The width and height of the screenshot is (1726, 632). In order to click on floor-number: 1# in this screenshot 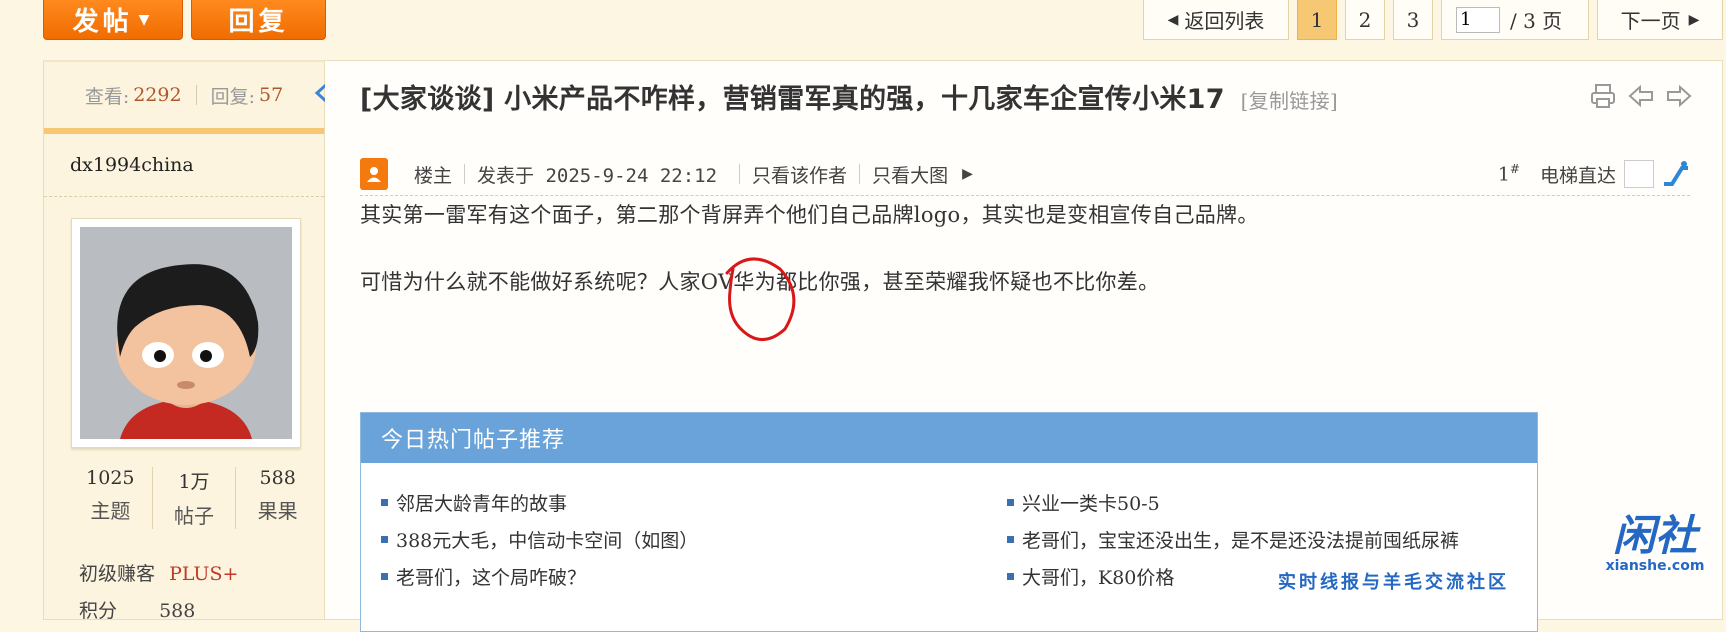, I will do `click(1509, 173)`.